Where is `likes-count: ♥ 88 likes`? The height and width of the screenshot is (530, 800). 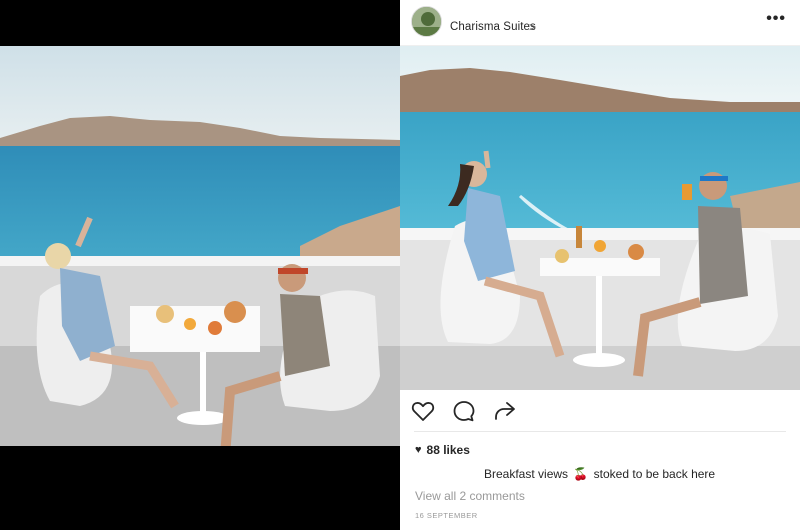 likes-count: ♥ 88 likes is located at coordinates (442, 450).